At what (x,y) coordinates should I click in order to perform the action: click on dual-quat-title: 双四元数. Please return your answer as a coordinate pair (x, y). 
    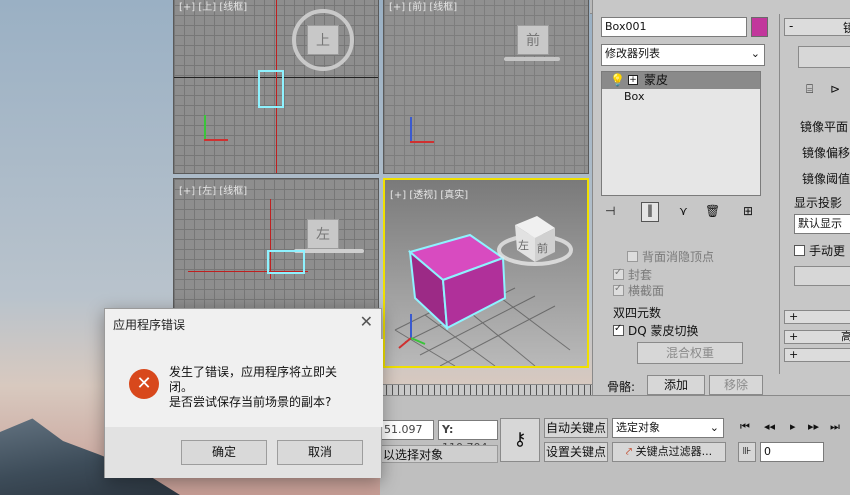
    Looking at the image, I should click on (637, 313).